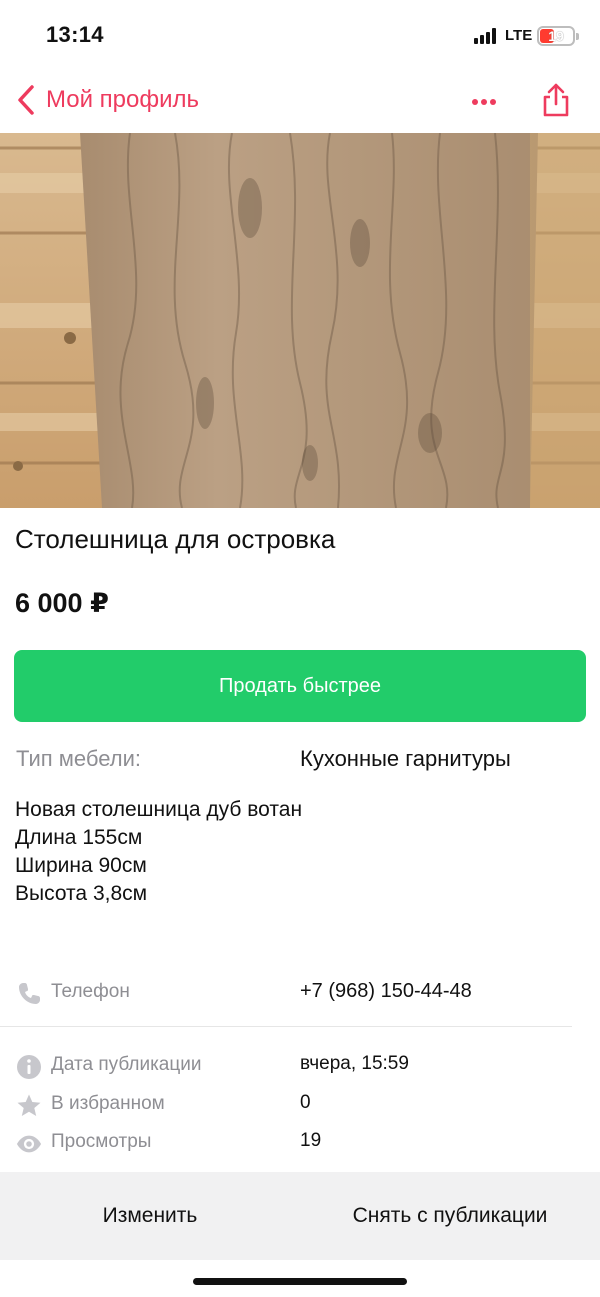  Describe the element at coordinates (126, 1064) in the screenshot. I see `publication-date-label: Дата публикации` at that location.